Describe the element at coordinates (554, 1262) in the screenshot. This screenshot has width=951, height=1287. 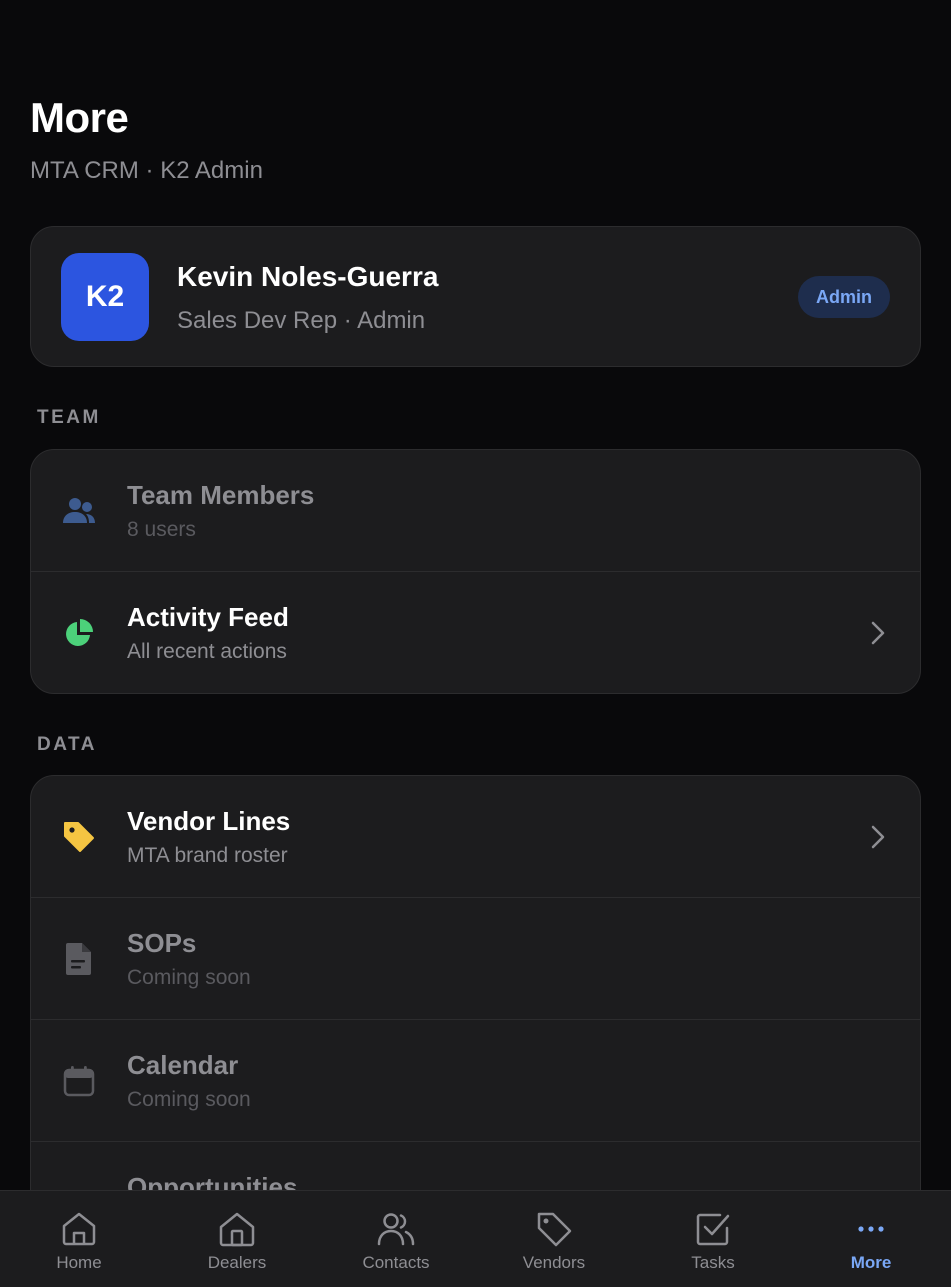
I see `tab-label: Vendors` at that location.